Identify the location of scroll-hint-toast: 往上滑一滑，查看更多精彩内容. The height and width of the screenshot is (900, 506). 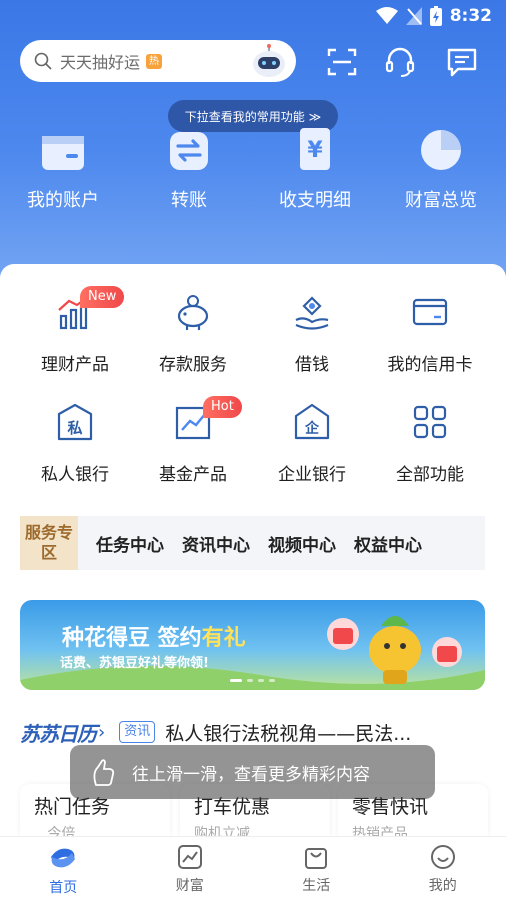
(252, 772).